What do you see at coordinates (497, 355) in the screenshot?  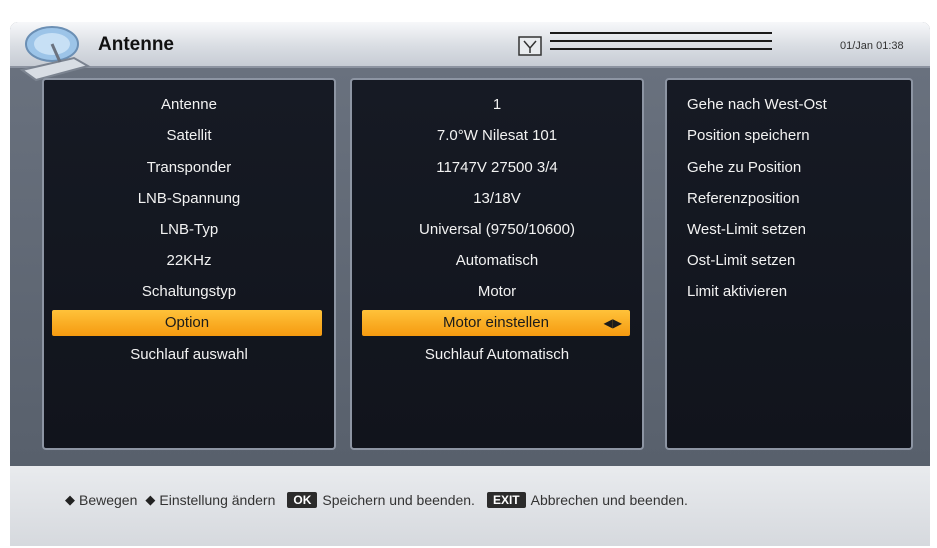 I see `value-suchlauf: Suchlauf Automatisch` at bounding box center [497, 355].